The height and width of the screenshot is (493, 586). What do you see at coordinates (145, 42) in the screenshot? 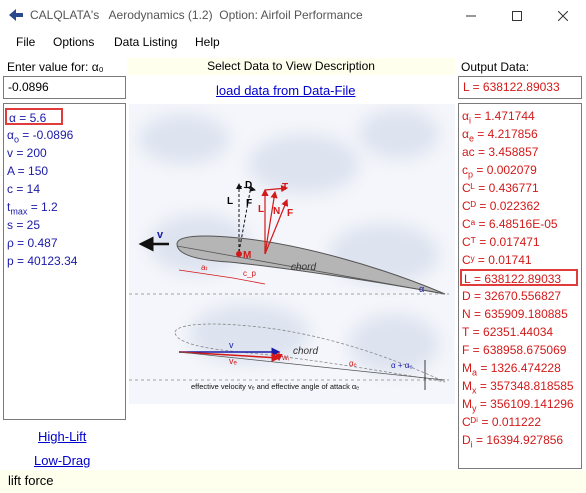
I see `menu-data-listing: Data Listing` at bounding box center [145, 42].